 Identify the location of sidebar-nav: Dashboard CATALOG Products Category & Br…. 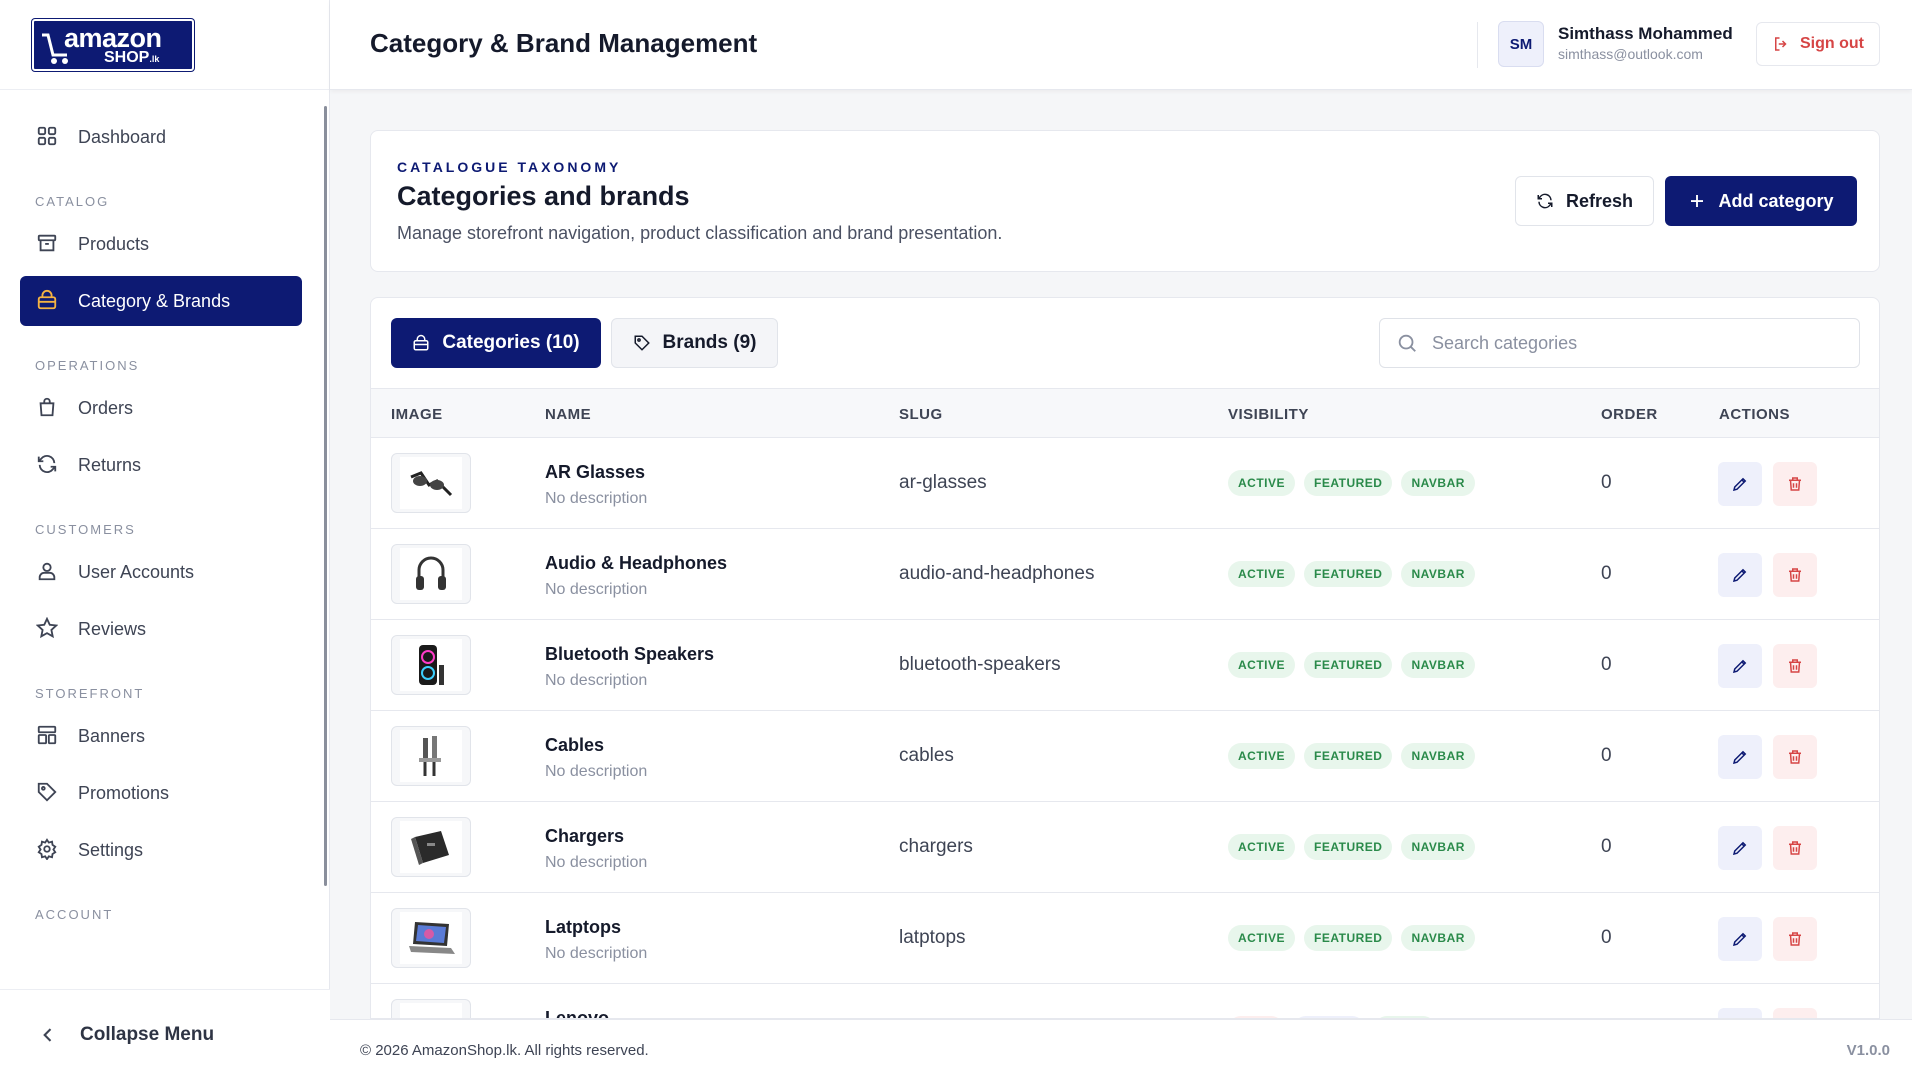
(161, 538).